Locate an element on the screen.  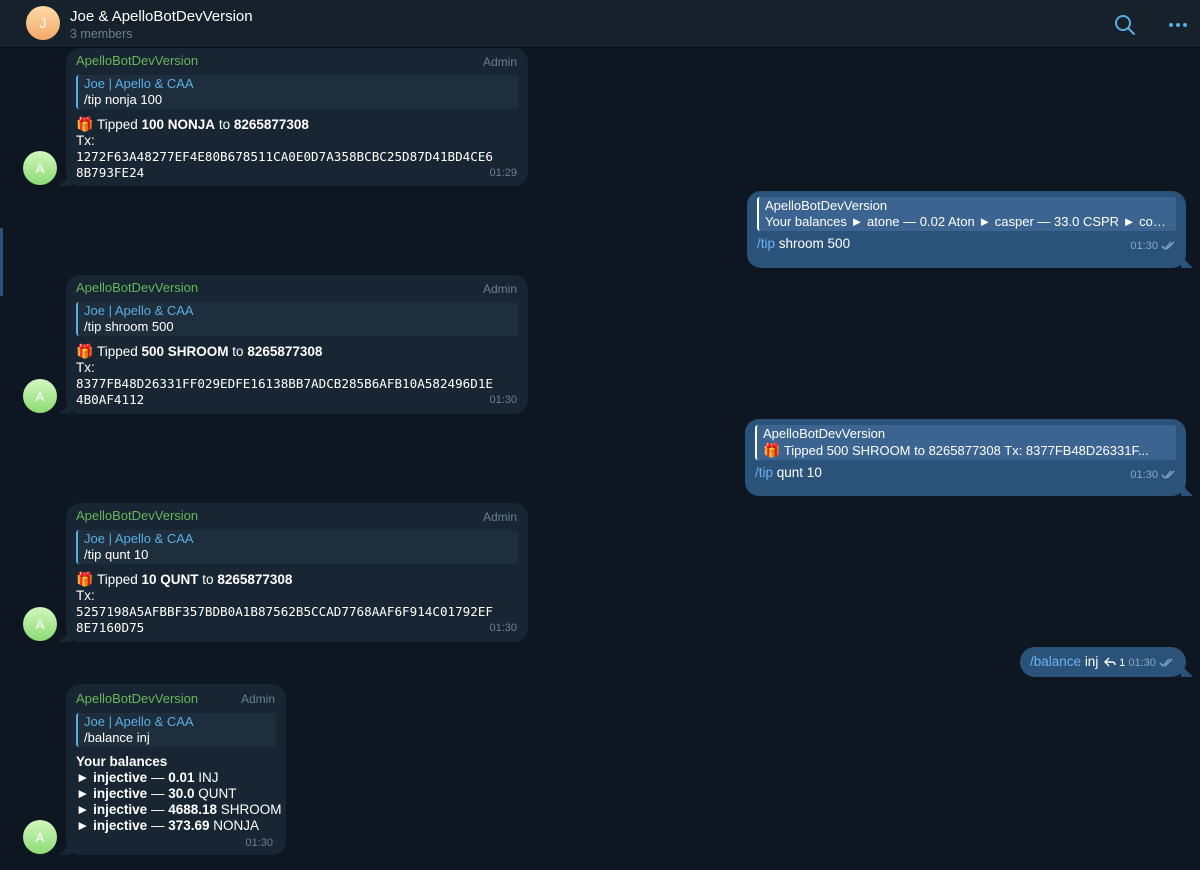
tx-hash-cont: 8B793FE24 is located at coordinates (110, 172).